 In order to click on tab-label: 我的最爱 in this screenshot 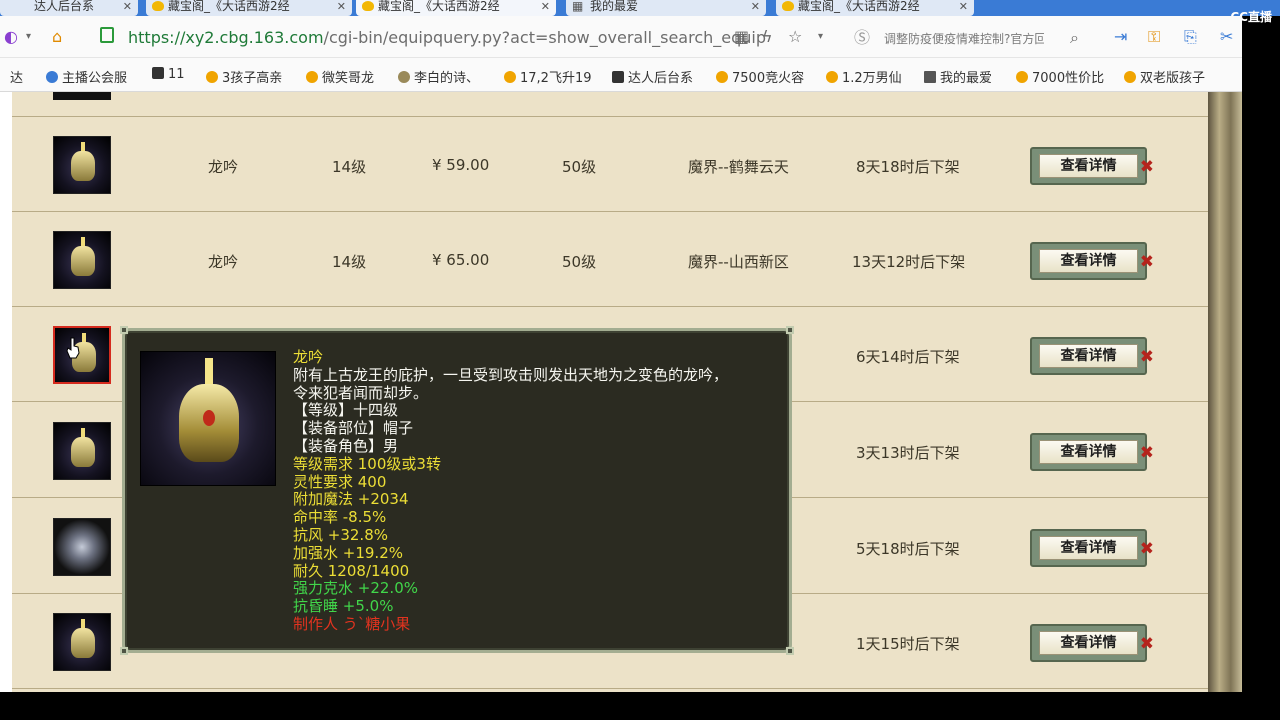, I will do `click(614, 6)`.